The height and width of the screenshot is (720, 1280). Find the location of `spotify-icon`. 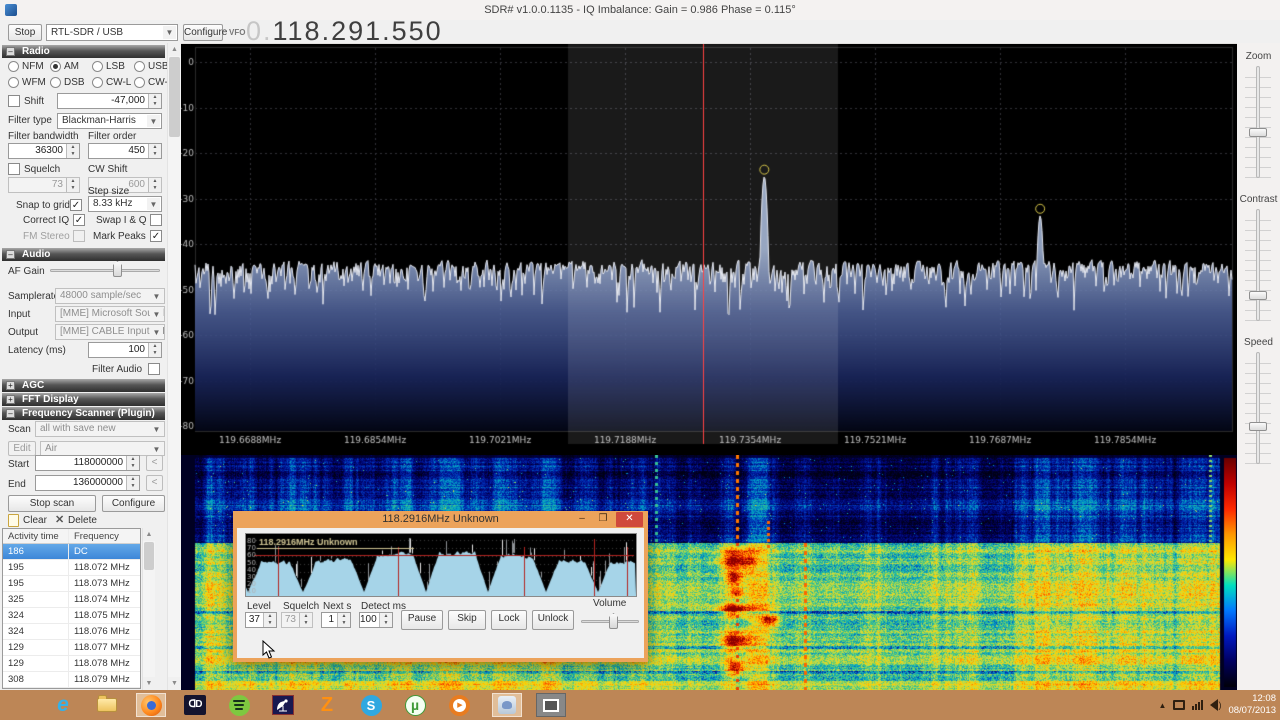

spotify-icon is located at coordinates (239, 705).